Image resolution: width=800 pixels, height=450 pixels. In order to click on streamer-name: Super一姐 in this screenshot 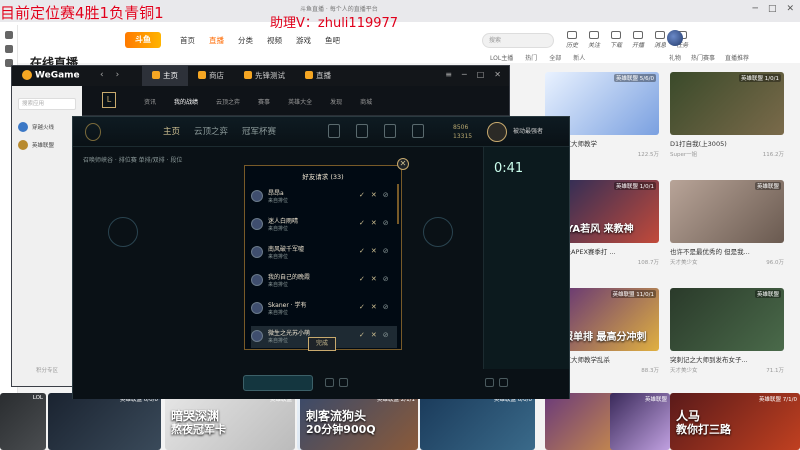, I will do `click(683, 154)`.